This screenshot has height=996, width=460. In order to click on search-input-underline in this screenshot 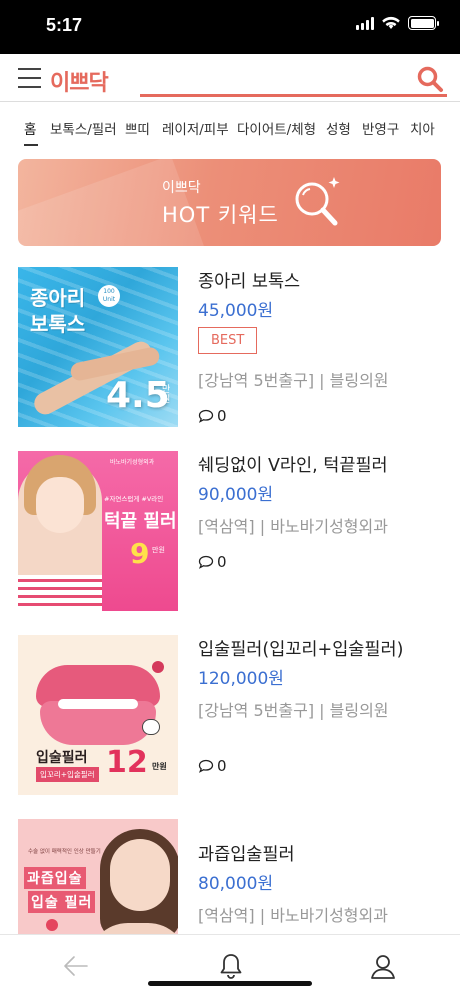, I will do `click(293, 95)`.